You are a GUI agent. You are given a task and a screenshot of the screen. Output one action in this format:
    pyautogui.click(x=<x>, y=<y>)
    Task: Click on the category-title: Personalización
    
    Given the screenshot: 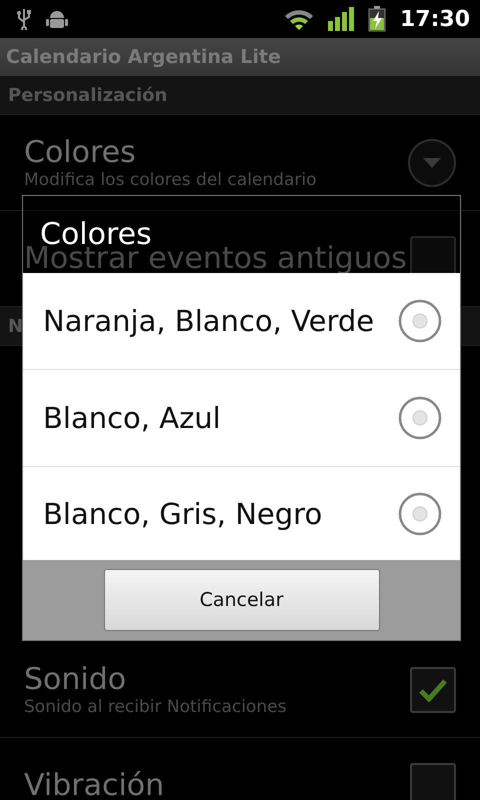 What is the action you would take?
    pyautogui.click(x=88, y=95)
    